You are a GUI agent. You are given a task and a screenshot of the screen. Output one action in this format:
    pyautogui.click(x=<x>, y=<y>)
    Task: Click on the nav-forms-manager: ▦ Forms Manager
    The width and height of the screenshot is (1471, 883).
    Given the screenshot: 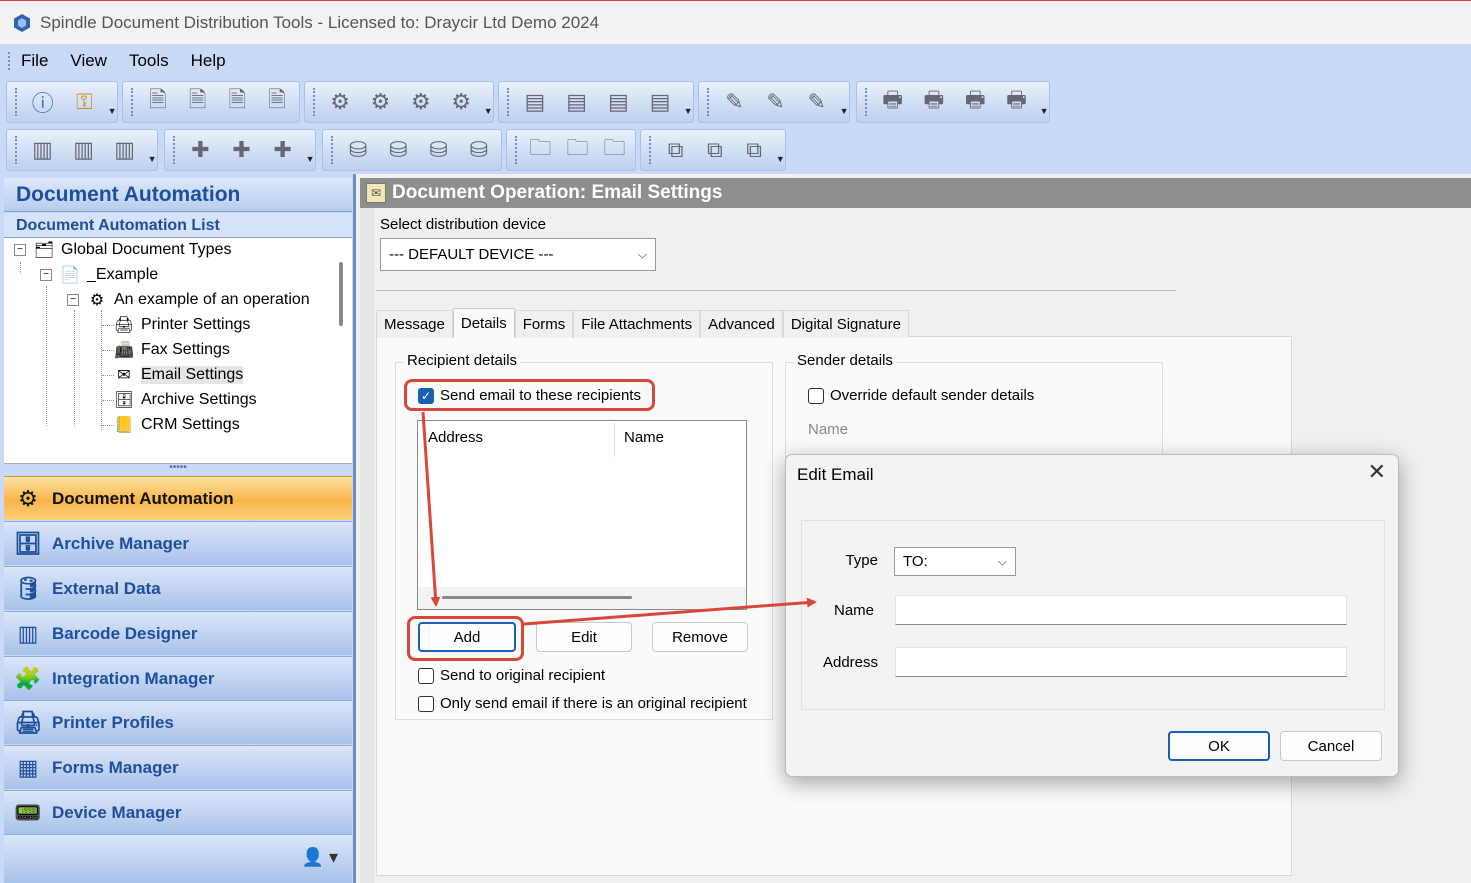 What is the action you would take?
    pyautogui.click(x=178, y=767)
    